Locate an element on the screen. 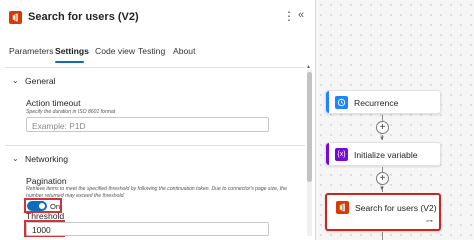  section-general: ⌄ General is located at coordinates (155, 82).